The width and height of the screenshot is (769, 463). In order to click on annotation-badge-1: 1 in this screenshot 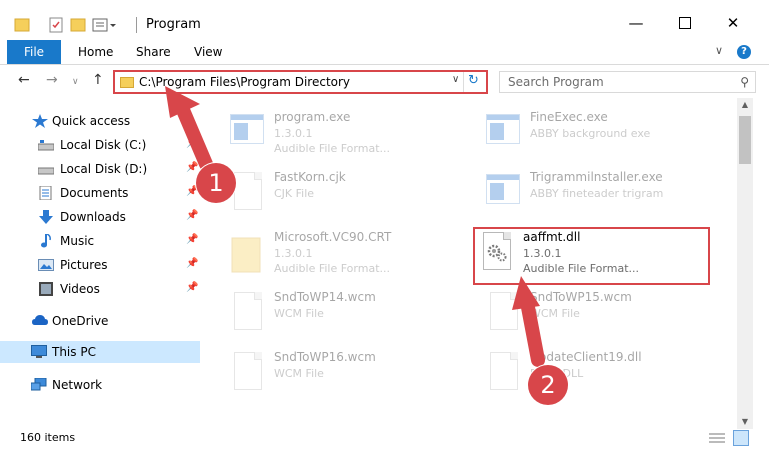, I will do `click(216, 183)`.